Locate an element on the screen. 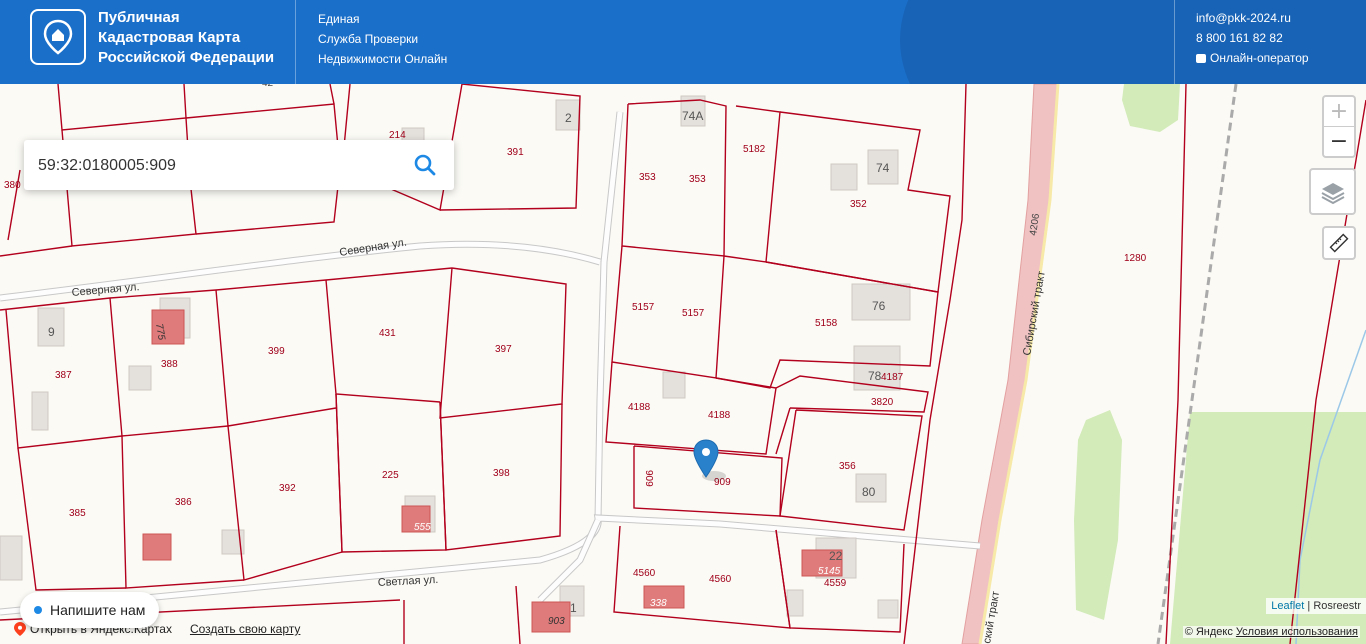 The image size is (1366, 644). online-operator-link: Онлайн-оператор is located at coordinates (1252, 58).